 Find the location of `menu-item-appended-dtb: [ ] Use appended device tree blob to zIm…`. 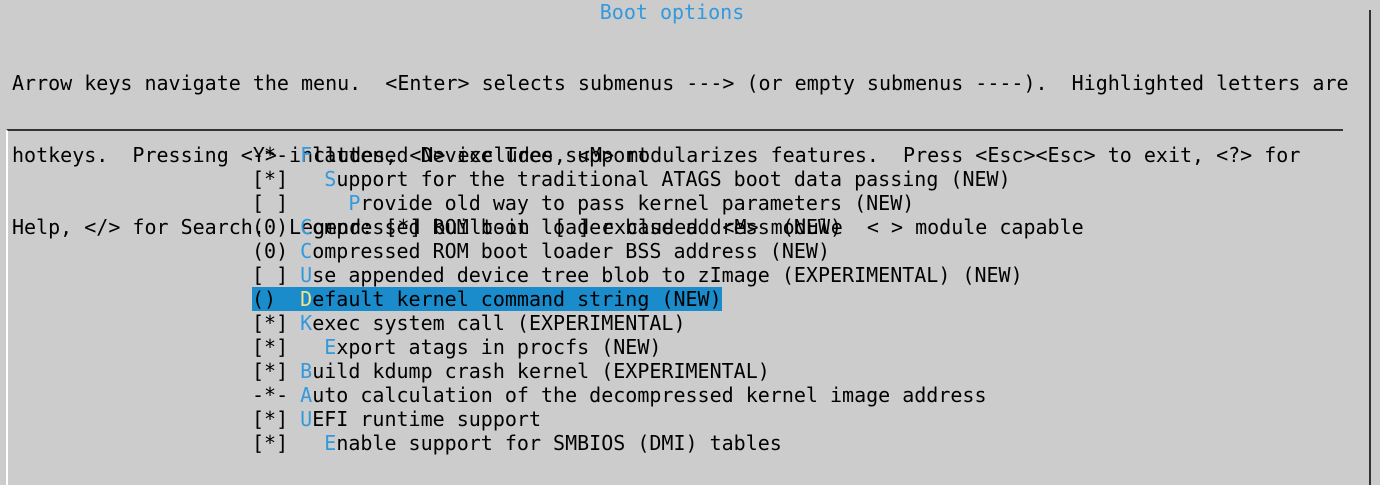

menu-item-appended-dtb: [ ] Use appended device tree blob to zIm… is located at coordinates (637, 275).